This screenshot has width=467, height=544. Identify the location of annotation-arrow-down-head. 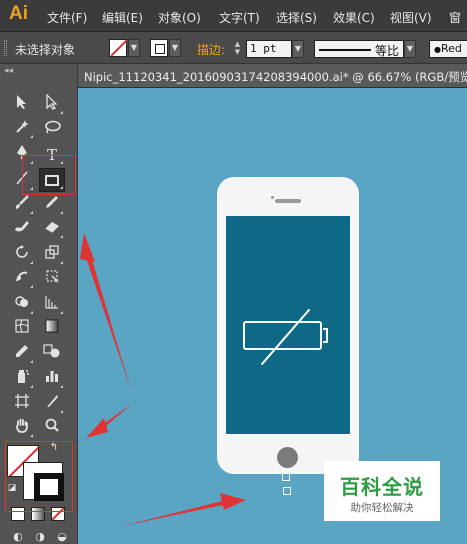
(97, 428).